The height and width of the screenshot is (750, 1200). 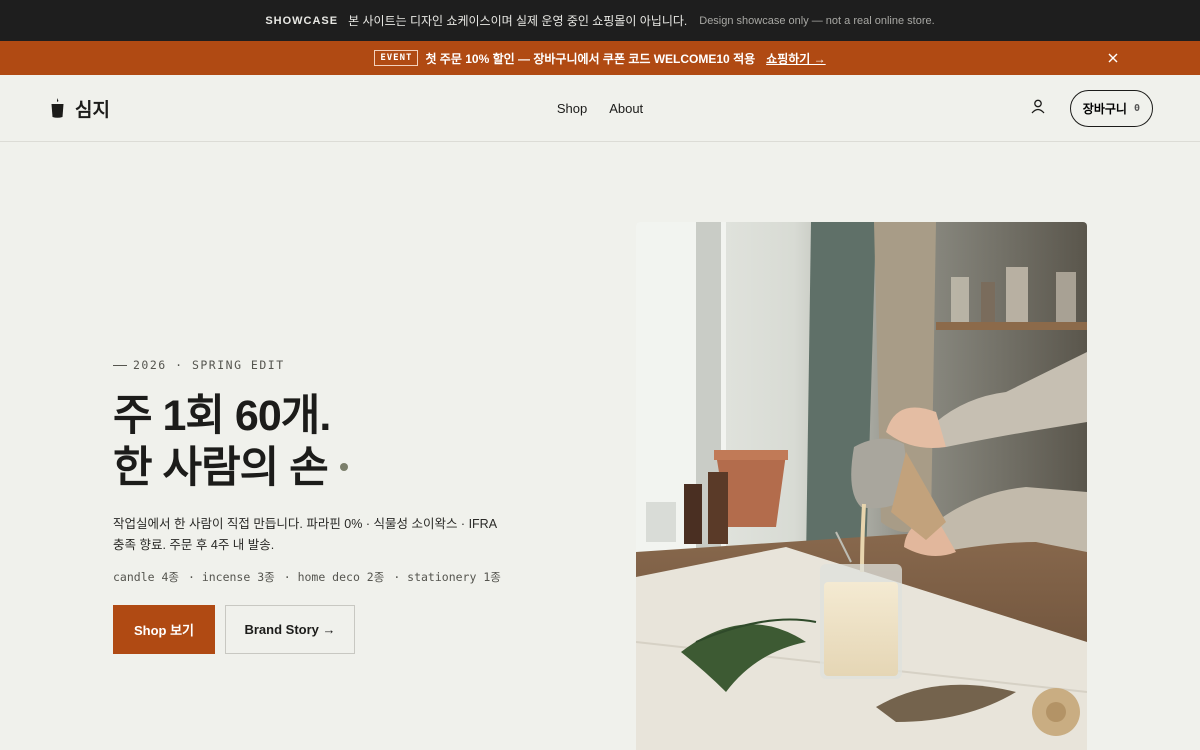 I want to click on tag-stationery: · stationery 1종, so click(x=447, y=577).